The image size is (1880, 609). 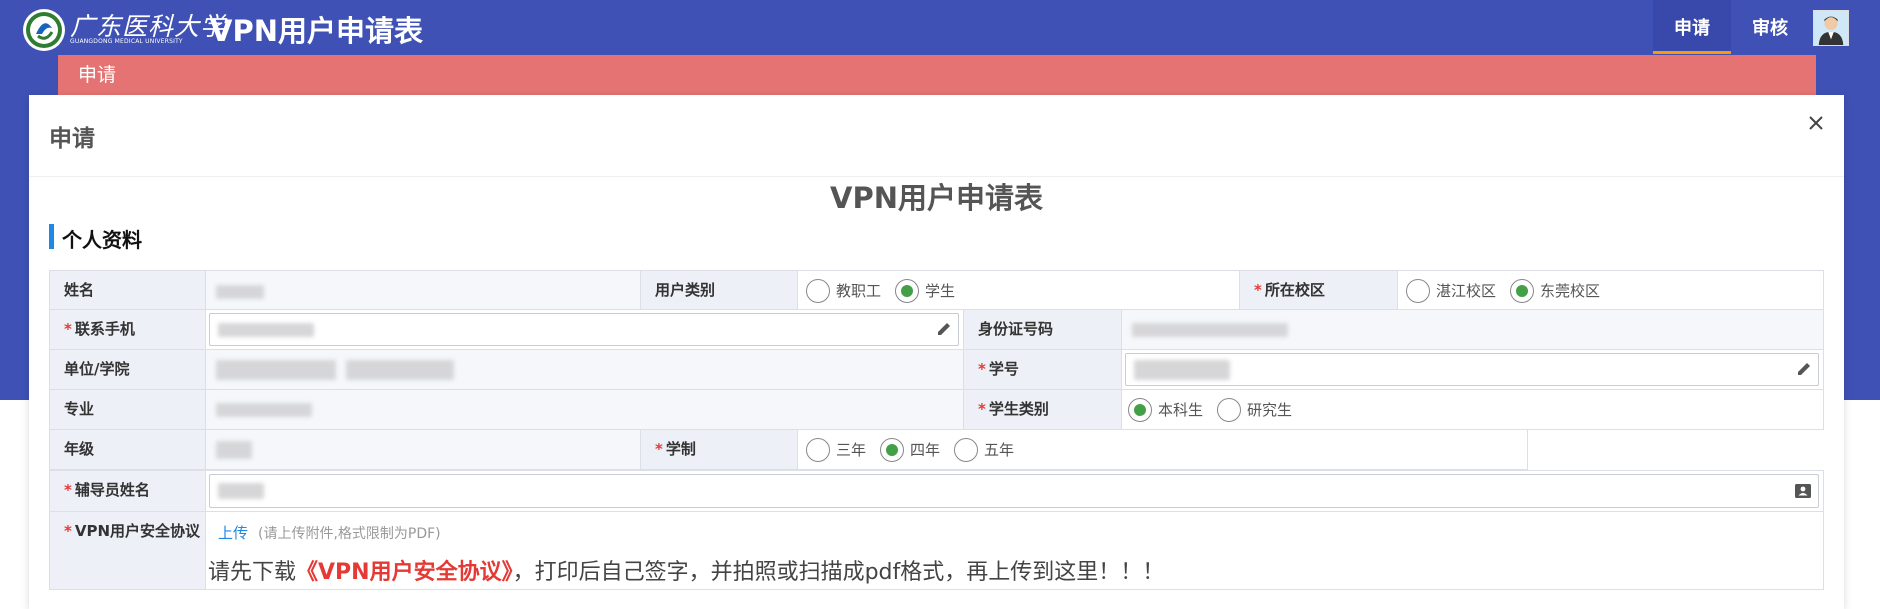 What do you see at coordinates (127, 329) in the screenshot?
I see `phone-label: * 联系手机` at bounding box center [127, 329].